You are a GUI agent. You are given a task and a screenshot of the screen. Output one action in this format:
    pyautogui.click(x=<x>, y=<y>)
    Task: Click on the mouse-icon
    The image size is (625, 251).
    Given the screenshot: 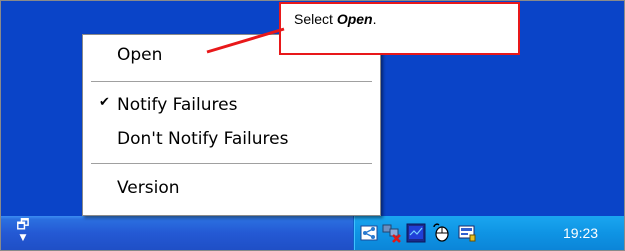 What is the action you would take?
    pyautogui.click(x=441, y=232)
    